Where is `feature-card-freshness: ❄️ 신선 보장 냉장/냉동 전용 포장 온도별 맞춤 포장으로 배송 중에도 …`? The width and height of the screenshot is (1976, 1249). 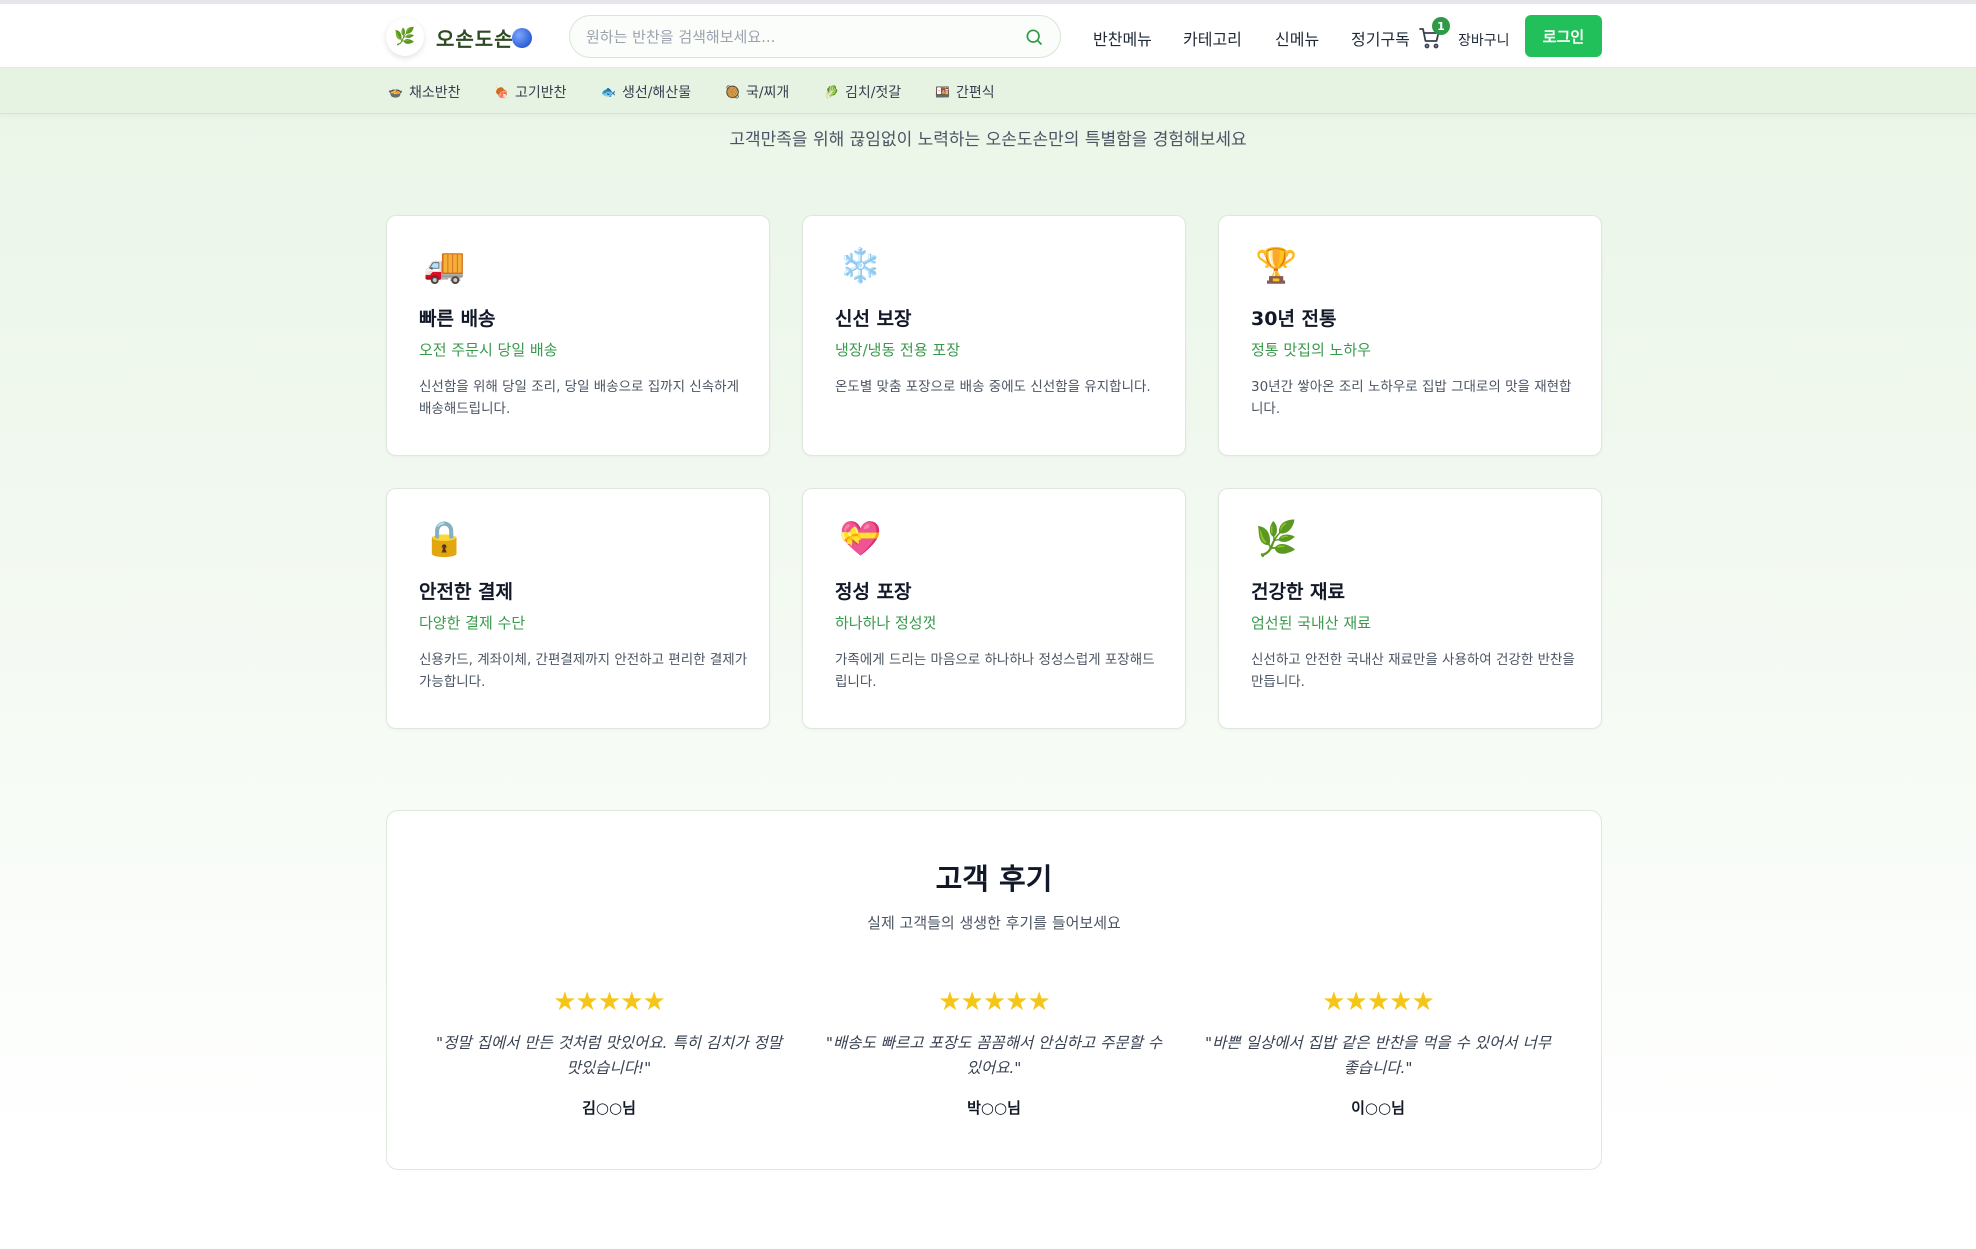
feature-card-freshness: ❄️ 신선 보장 냉장/냉동 전용 포장 온도별 맞춤 포장으로 배송 중에도 … is located at coordinates (994, 335).